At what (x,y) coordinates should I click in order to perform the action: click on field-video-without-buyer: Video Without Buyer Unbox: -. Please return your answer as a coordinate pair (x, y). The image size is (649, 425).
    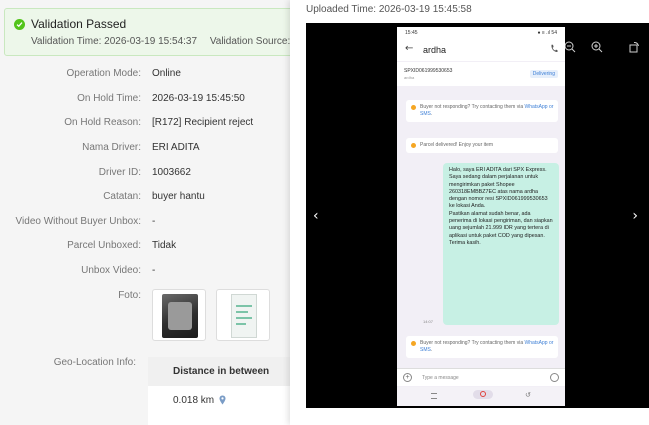
    Looking at the image, I should click on (85, 221).